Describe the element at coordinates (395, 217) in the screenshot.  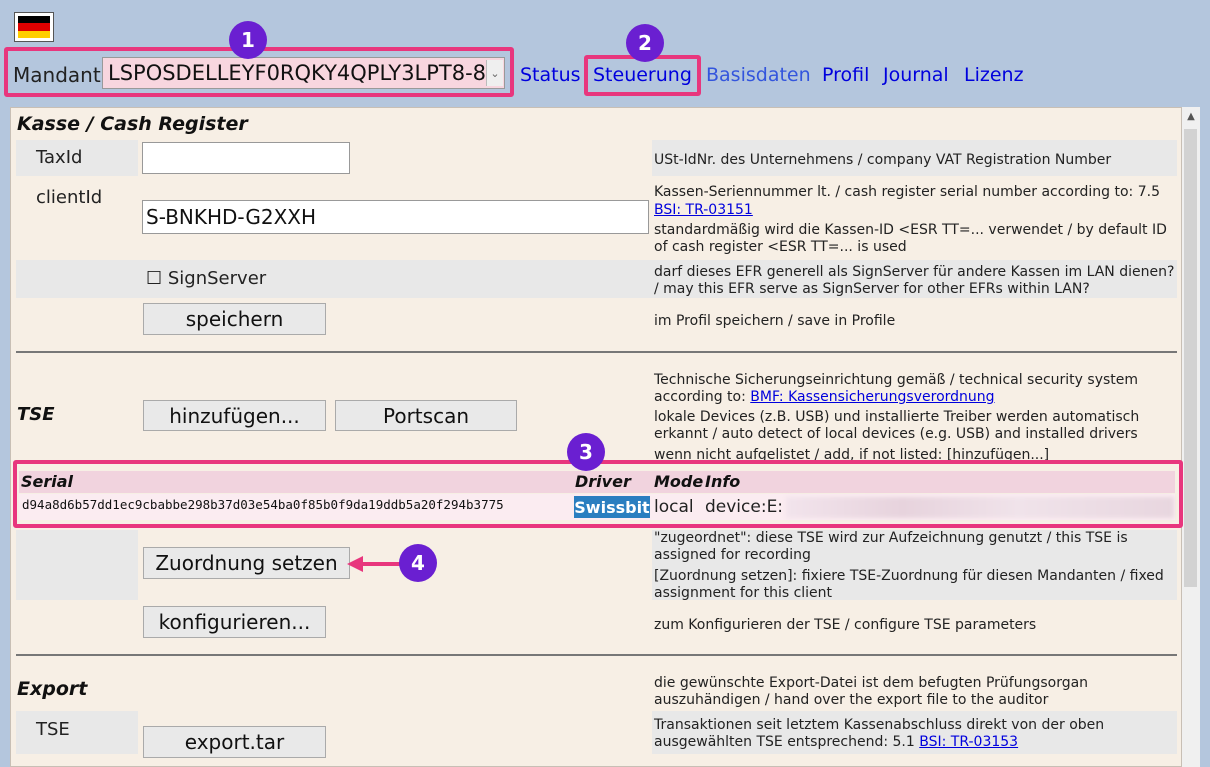
I see `clientid-input: S-BNKHD-G2XXH` at that location.